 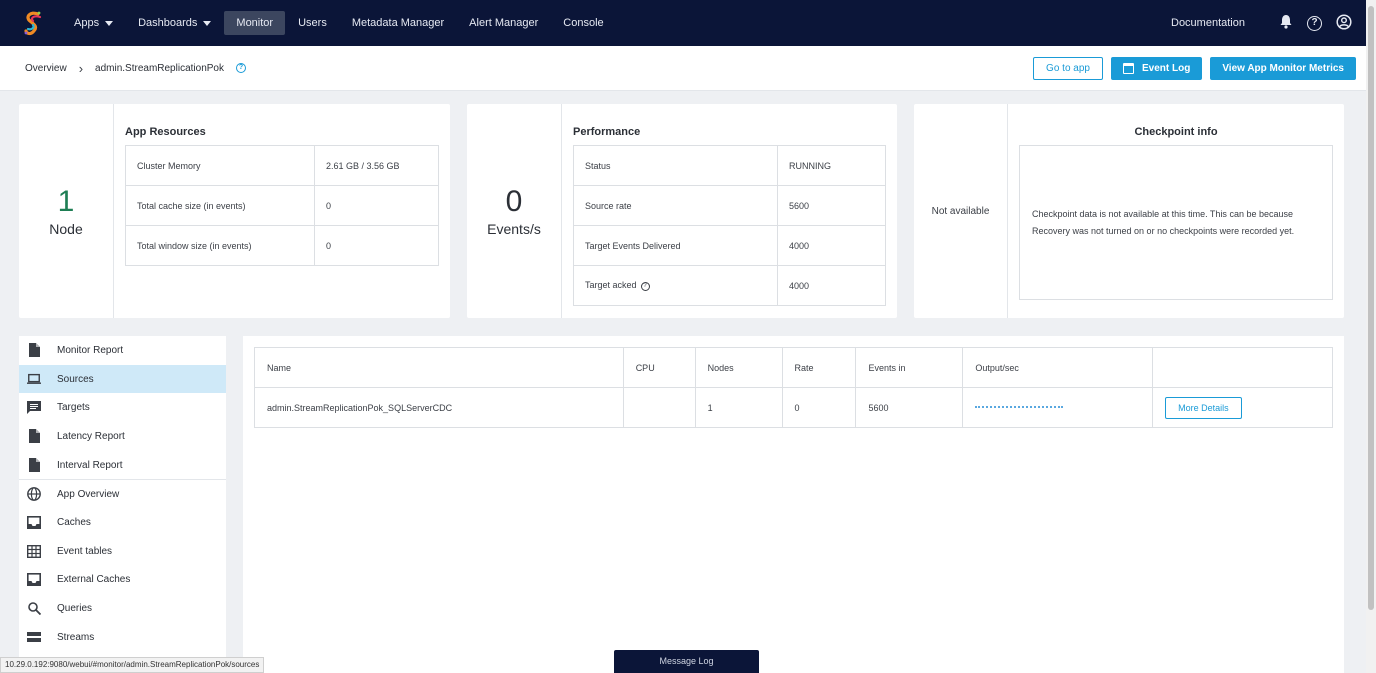 What do you see at coordinates (376, 205) in the screenshot?
I see `row-value: 0` at bounding box center [376, 205].